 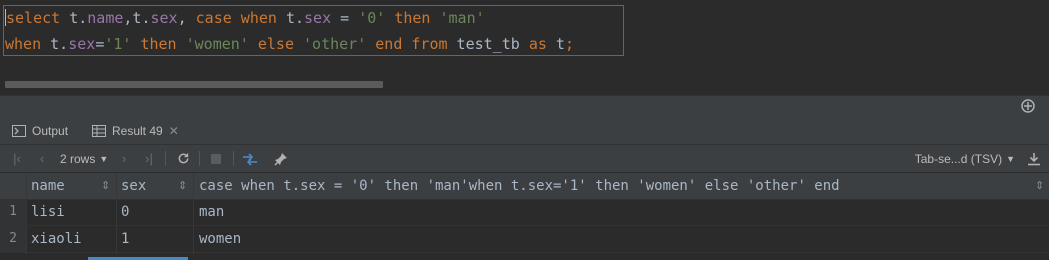 I want to click on token: ,, so click(x=186, y=18).